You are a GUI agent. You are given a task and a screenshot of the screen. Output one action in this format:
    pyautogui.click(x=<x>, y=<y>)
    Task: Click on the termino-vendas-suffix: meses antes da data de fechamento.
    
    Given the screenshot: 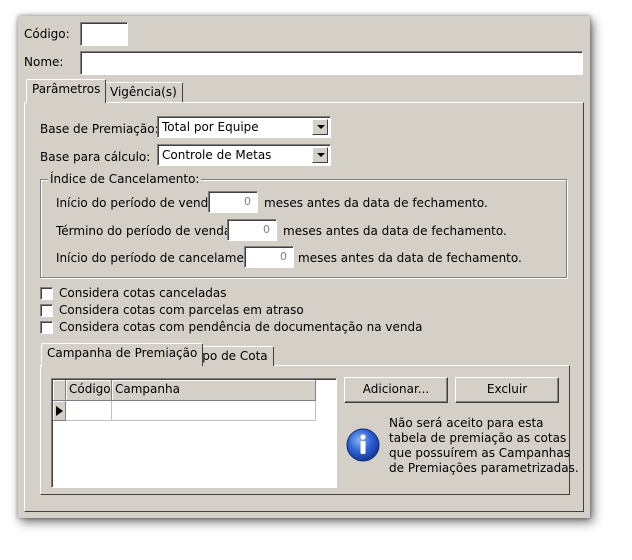 What is the action you would take?
    pyautogui.click(x=395, y=231)
    